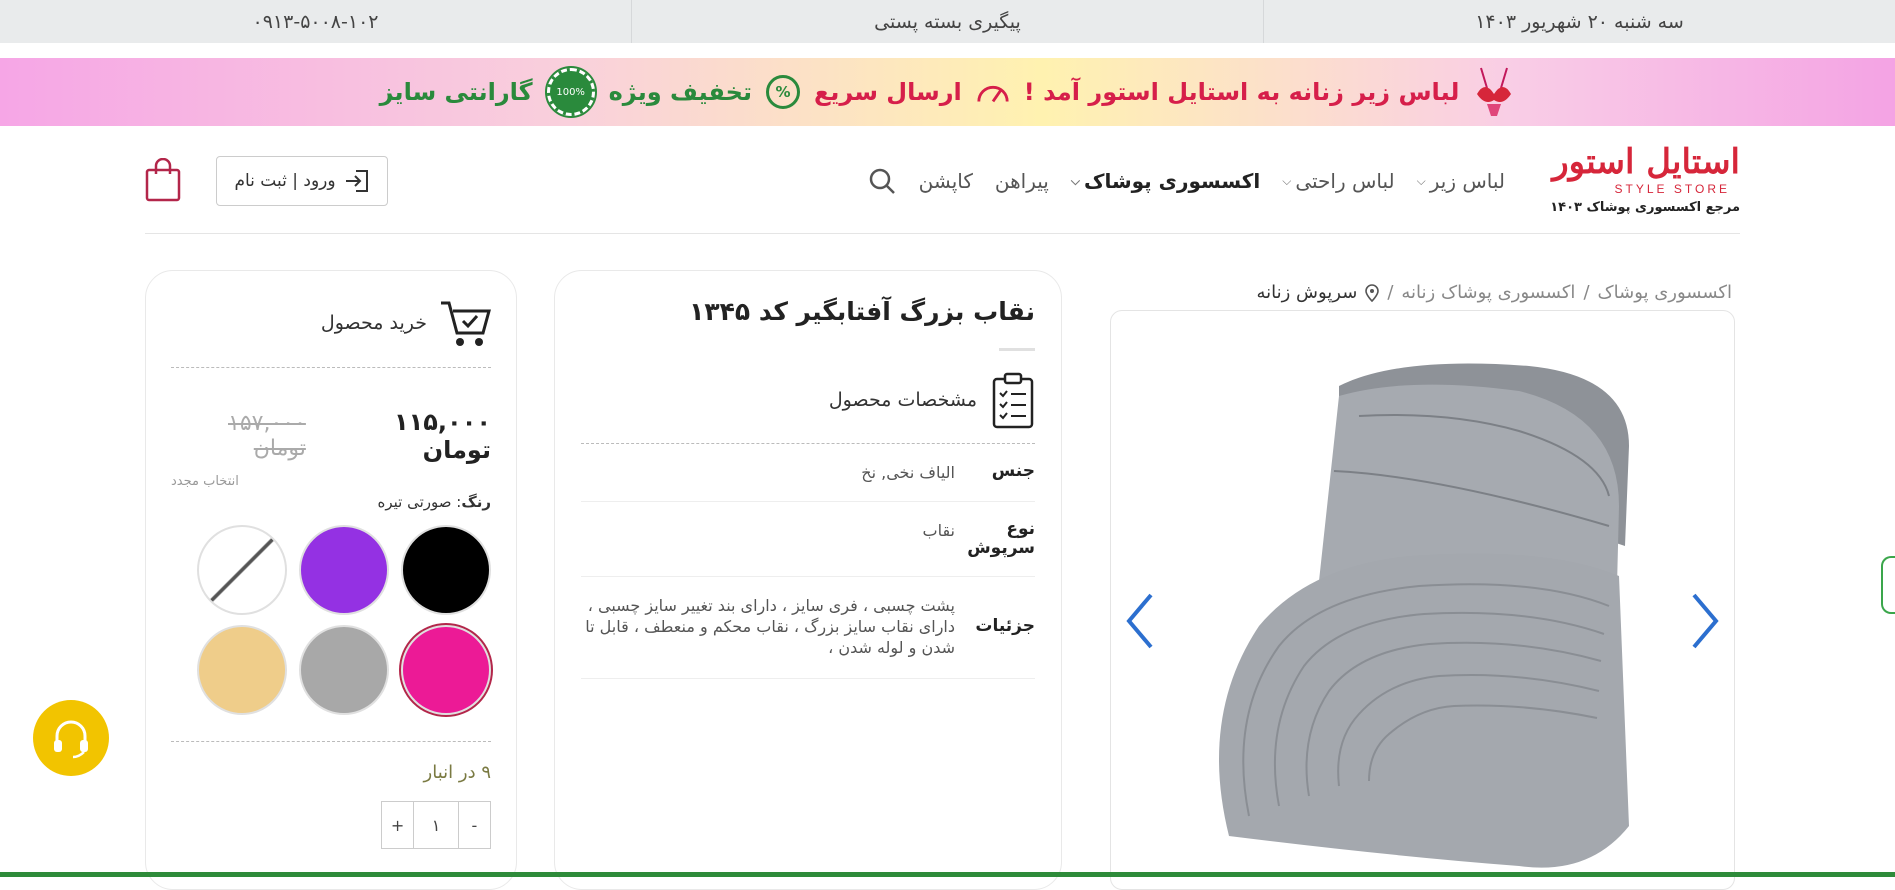  What do you see at coordinates (1010, 472) in the screenshot?
I see `spec-key: جنس` at bounding box center [1010, 472].